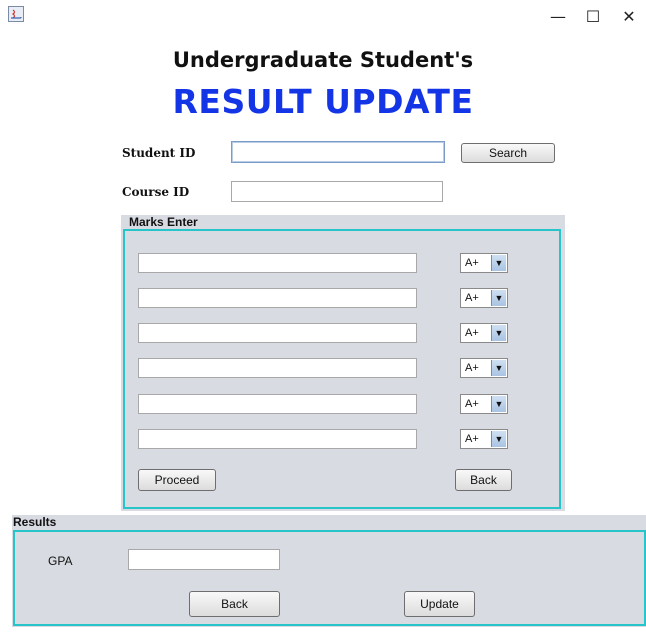 The width and height of the screenshot is (646, 633). I want to click on grade-dropdown-2: A+ ▼, so click(484, 298).